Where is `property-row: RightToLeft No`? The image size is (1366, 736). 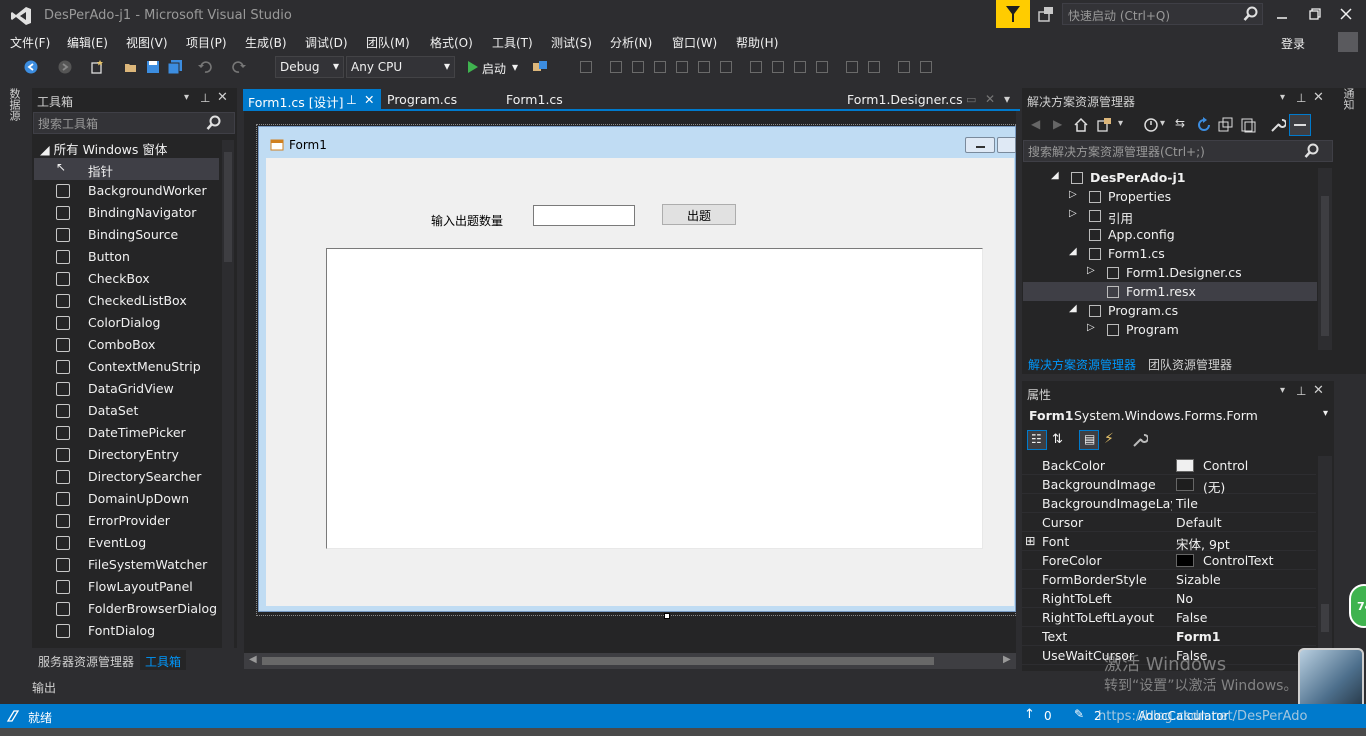 property-row: RightToLeft No is located at coordinates (1169, 598).